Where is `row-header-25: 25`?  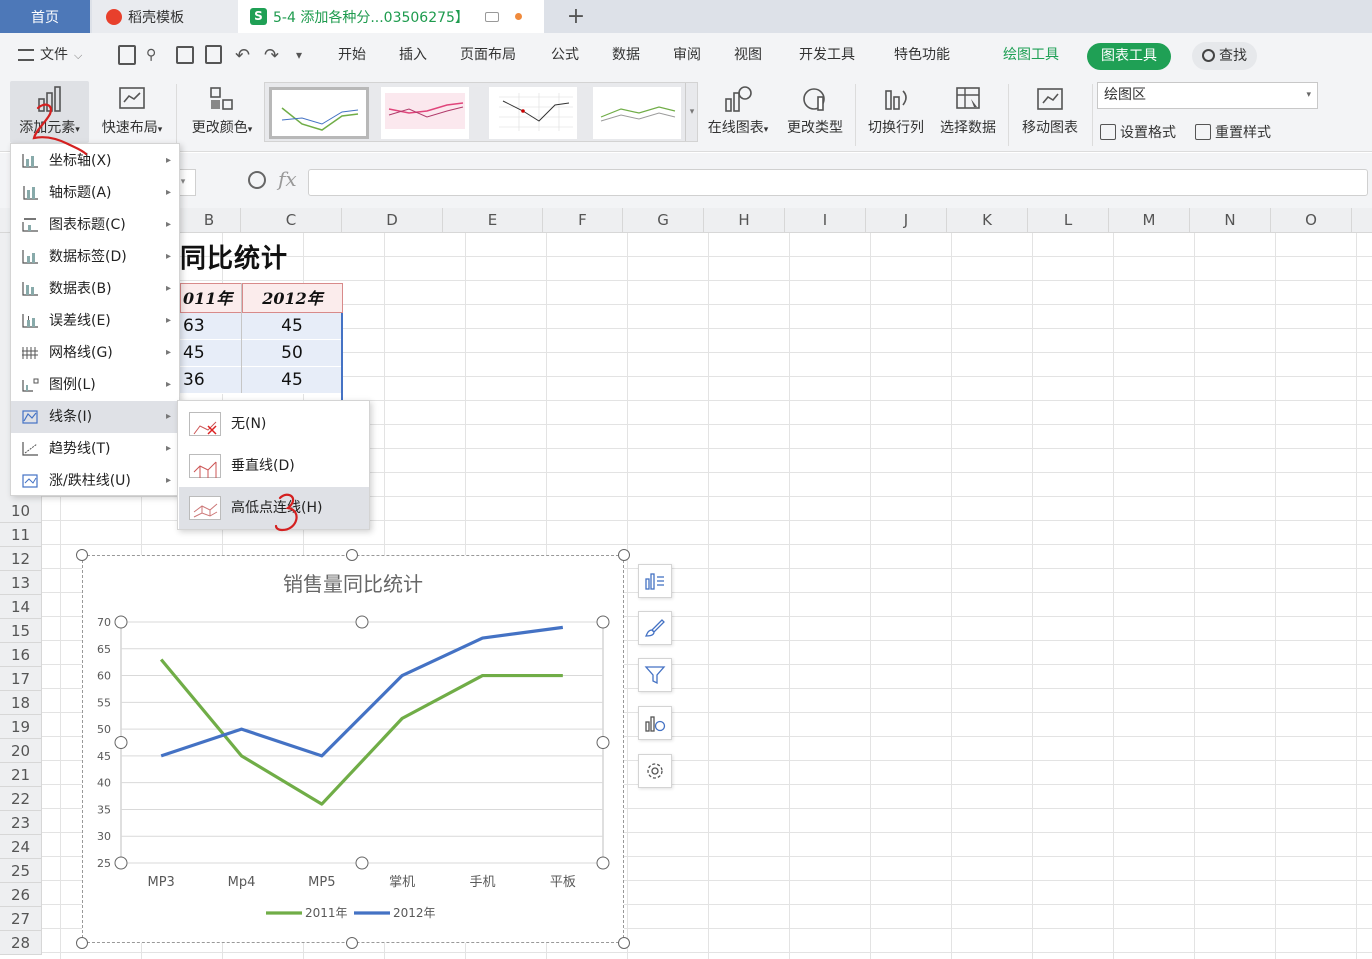 row-header-25: 25 is located at coordinates (21, 871).